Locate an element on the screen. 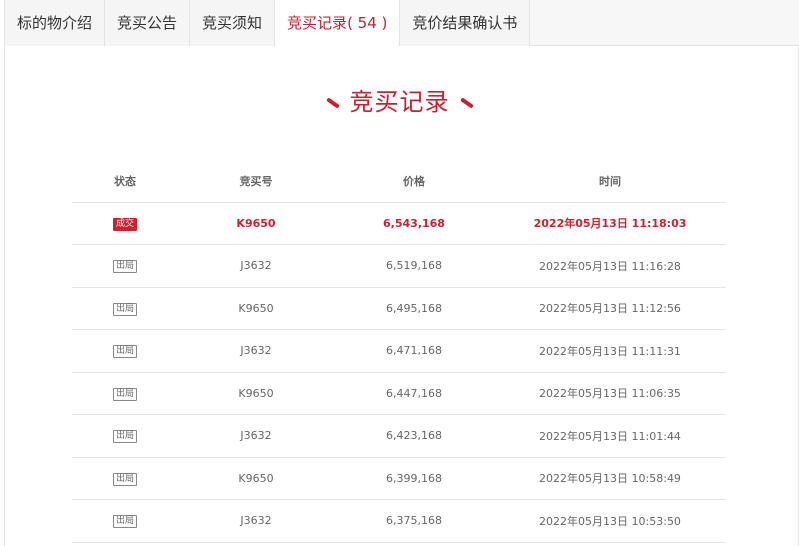 This screenshot has width=799, height=546. table-row: 出局 K9650 6,495,168 2022年05月13日 11:12:56 is located at coordinates (399, 308).